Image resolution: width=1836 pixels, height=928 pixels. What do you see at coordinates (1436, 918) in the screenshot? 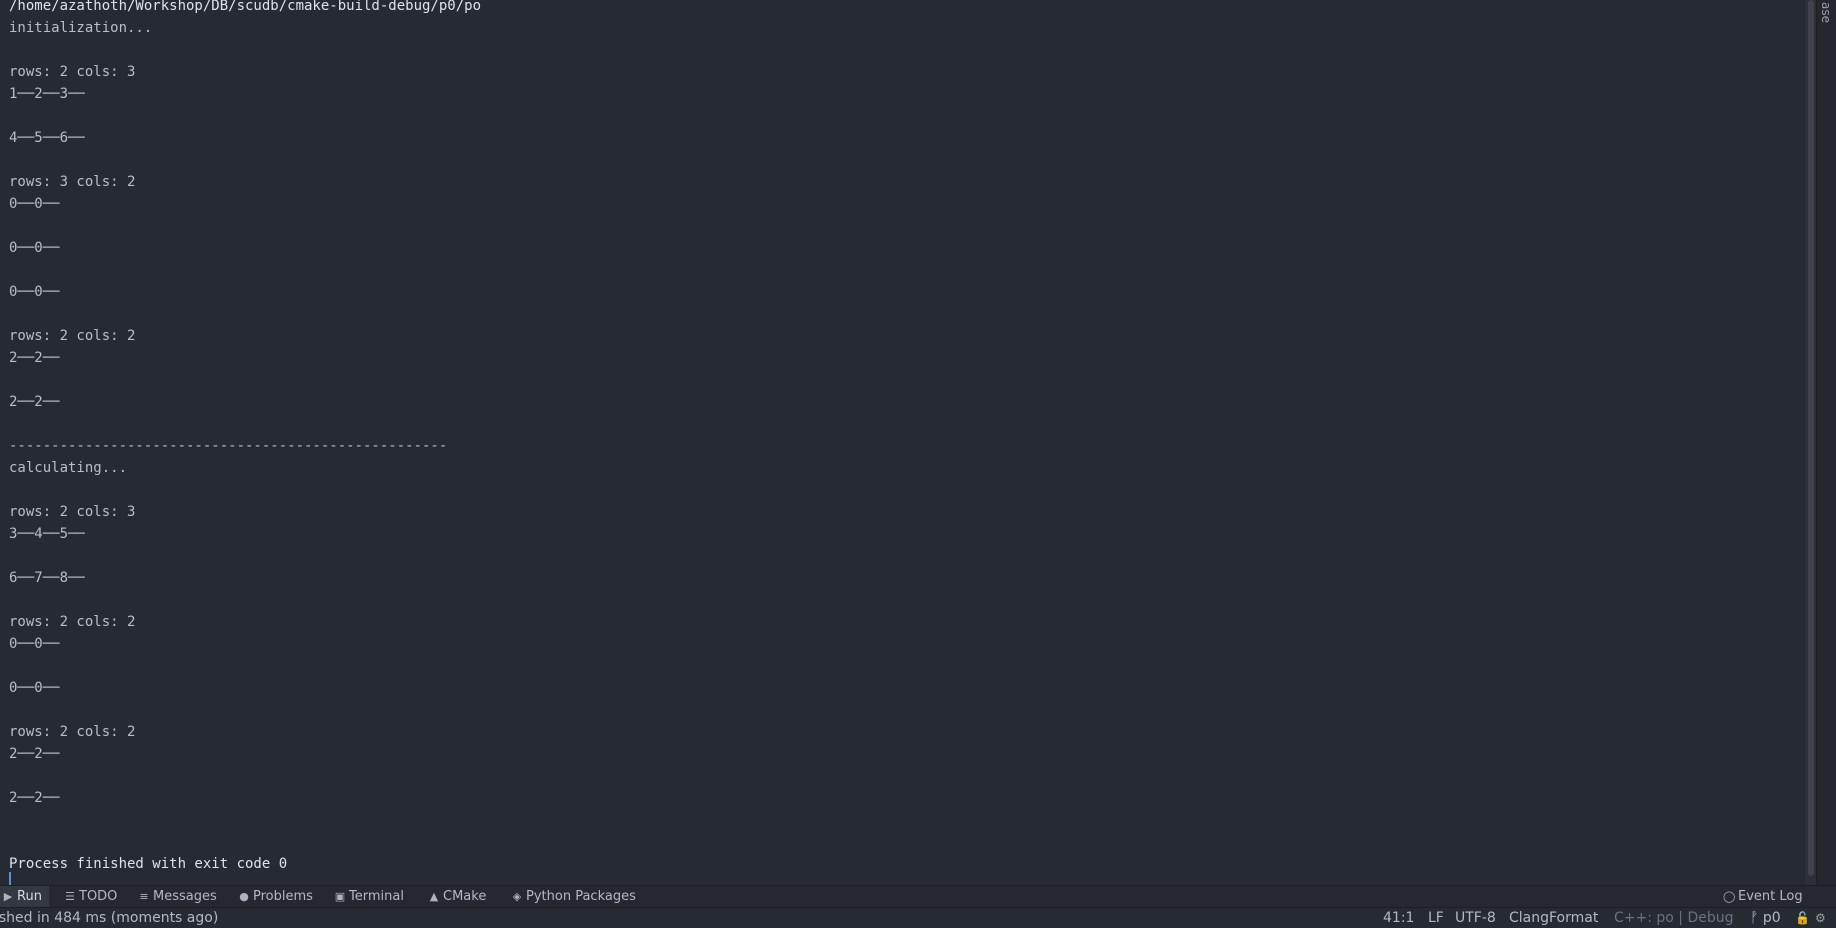
I see `line-separator: LF` at bounding box center [1436, 918].